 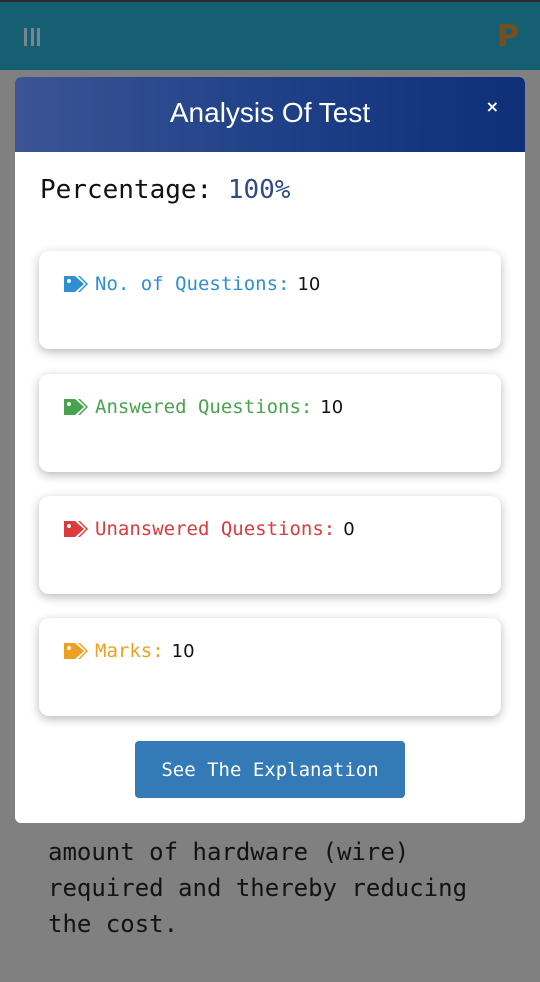 What do you see at coordinates (270, 769) in the screenshot?
I see `see-explanation-button: See The Explanation` at bounding box center [270, 769].